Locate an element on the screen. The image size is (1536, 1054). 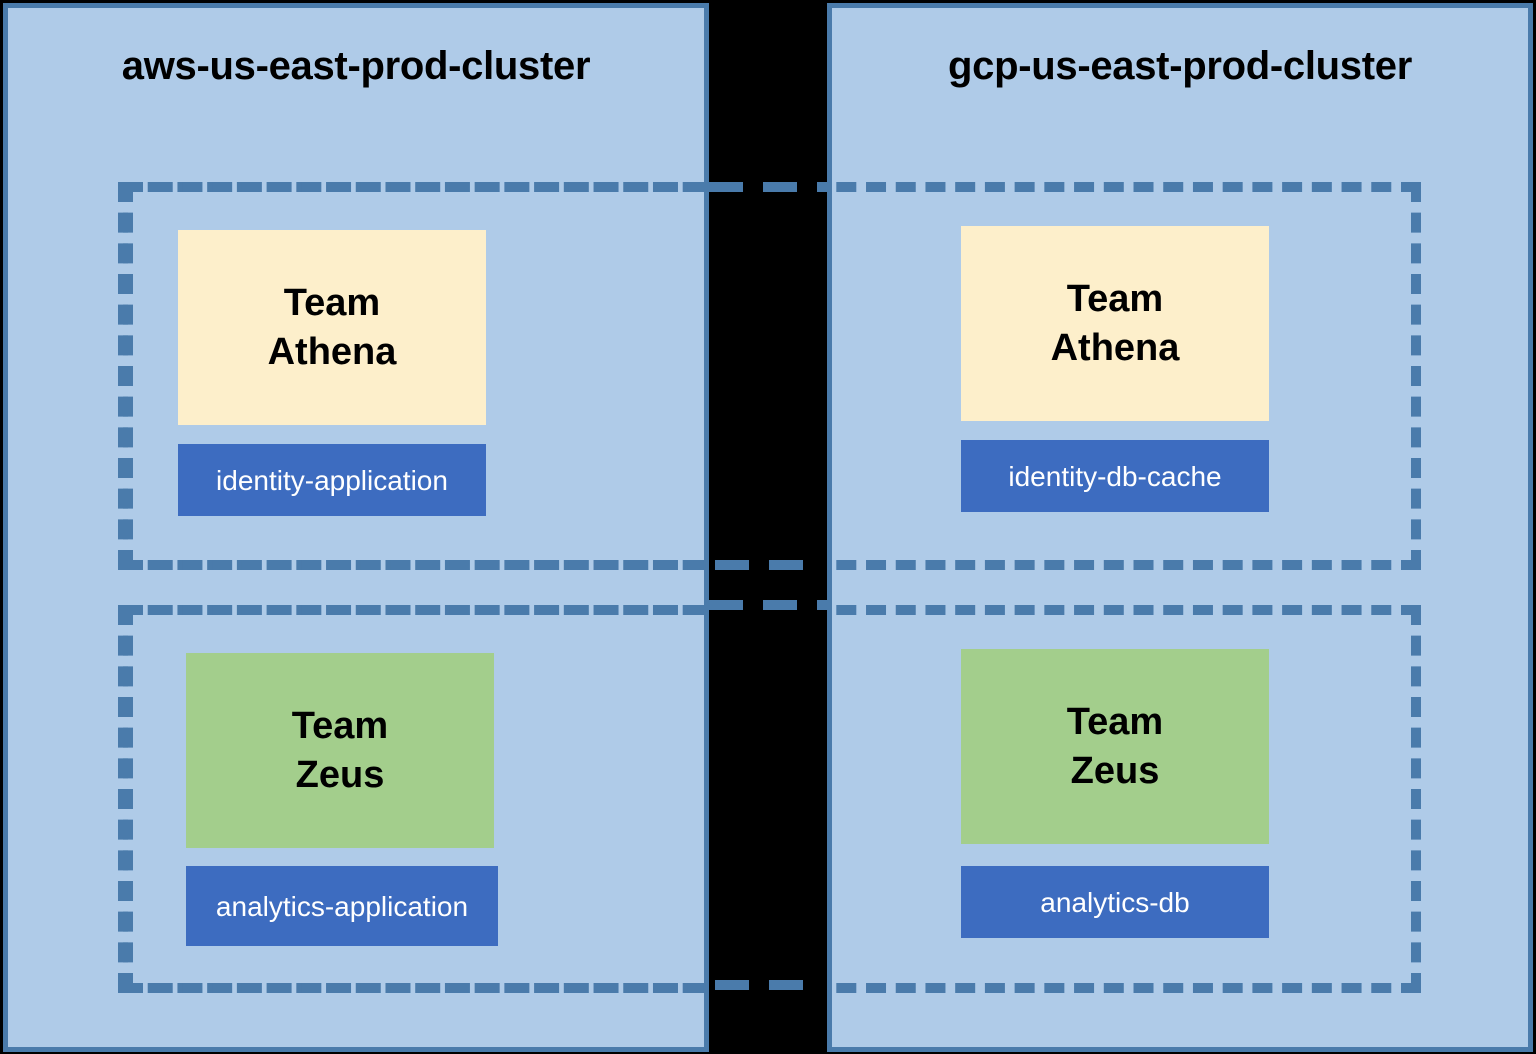
team-stack-zeus-gcp: Team Zeus analytics-db is located at coordinates (1115, 793).